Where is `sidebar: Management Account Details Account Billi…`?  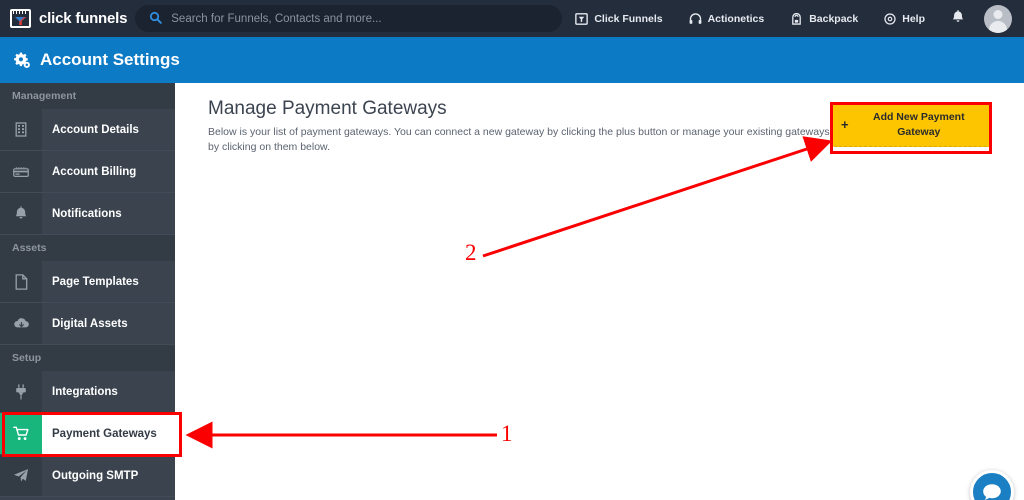 sidebar: Management Account Details Account Billi… is located at coordinates (87, 291).